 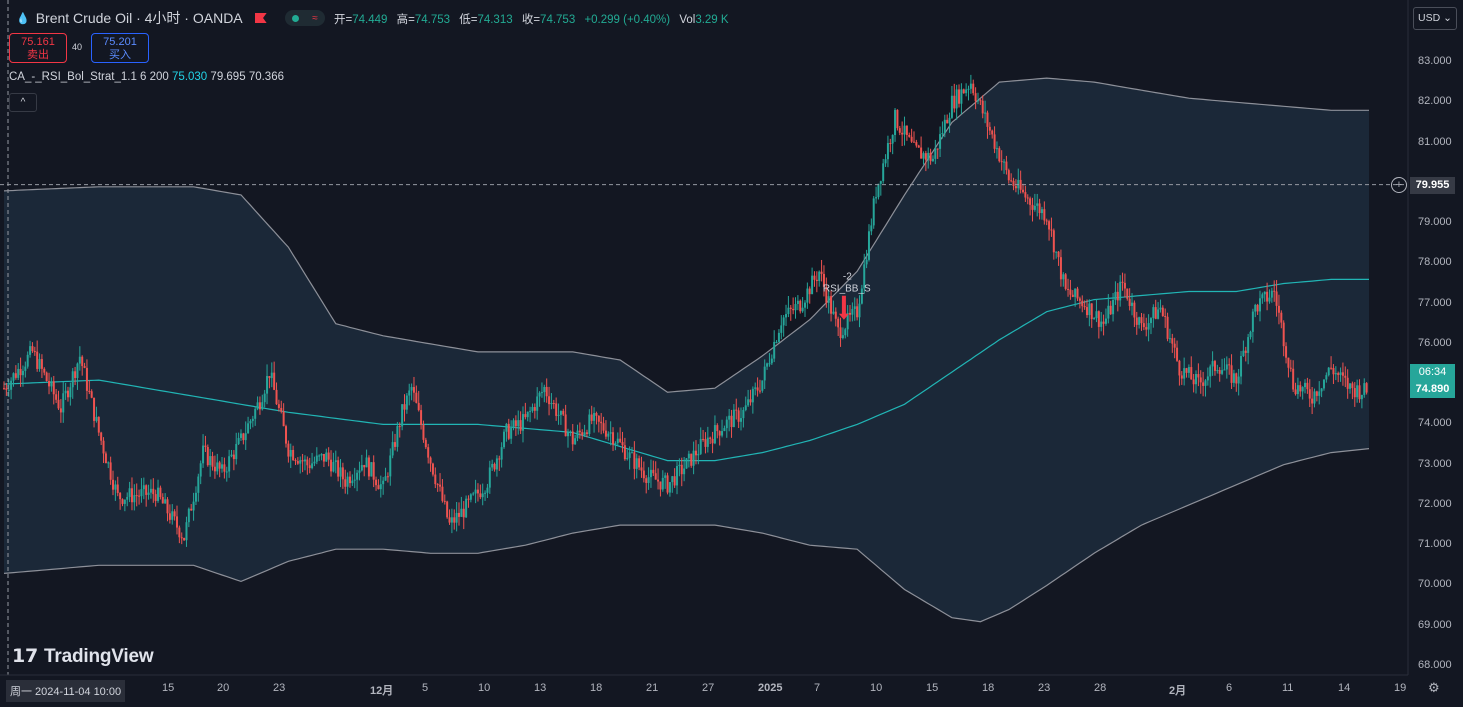 I want to click on price-tick-label: 70.000, so click(x=1435, y=584).